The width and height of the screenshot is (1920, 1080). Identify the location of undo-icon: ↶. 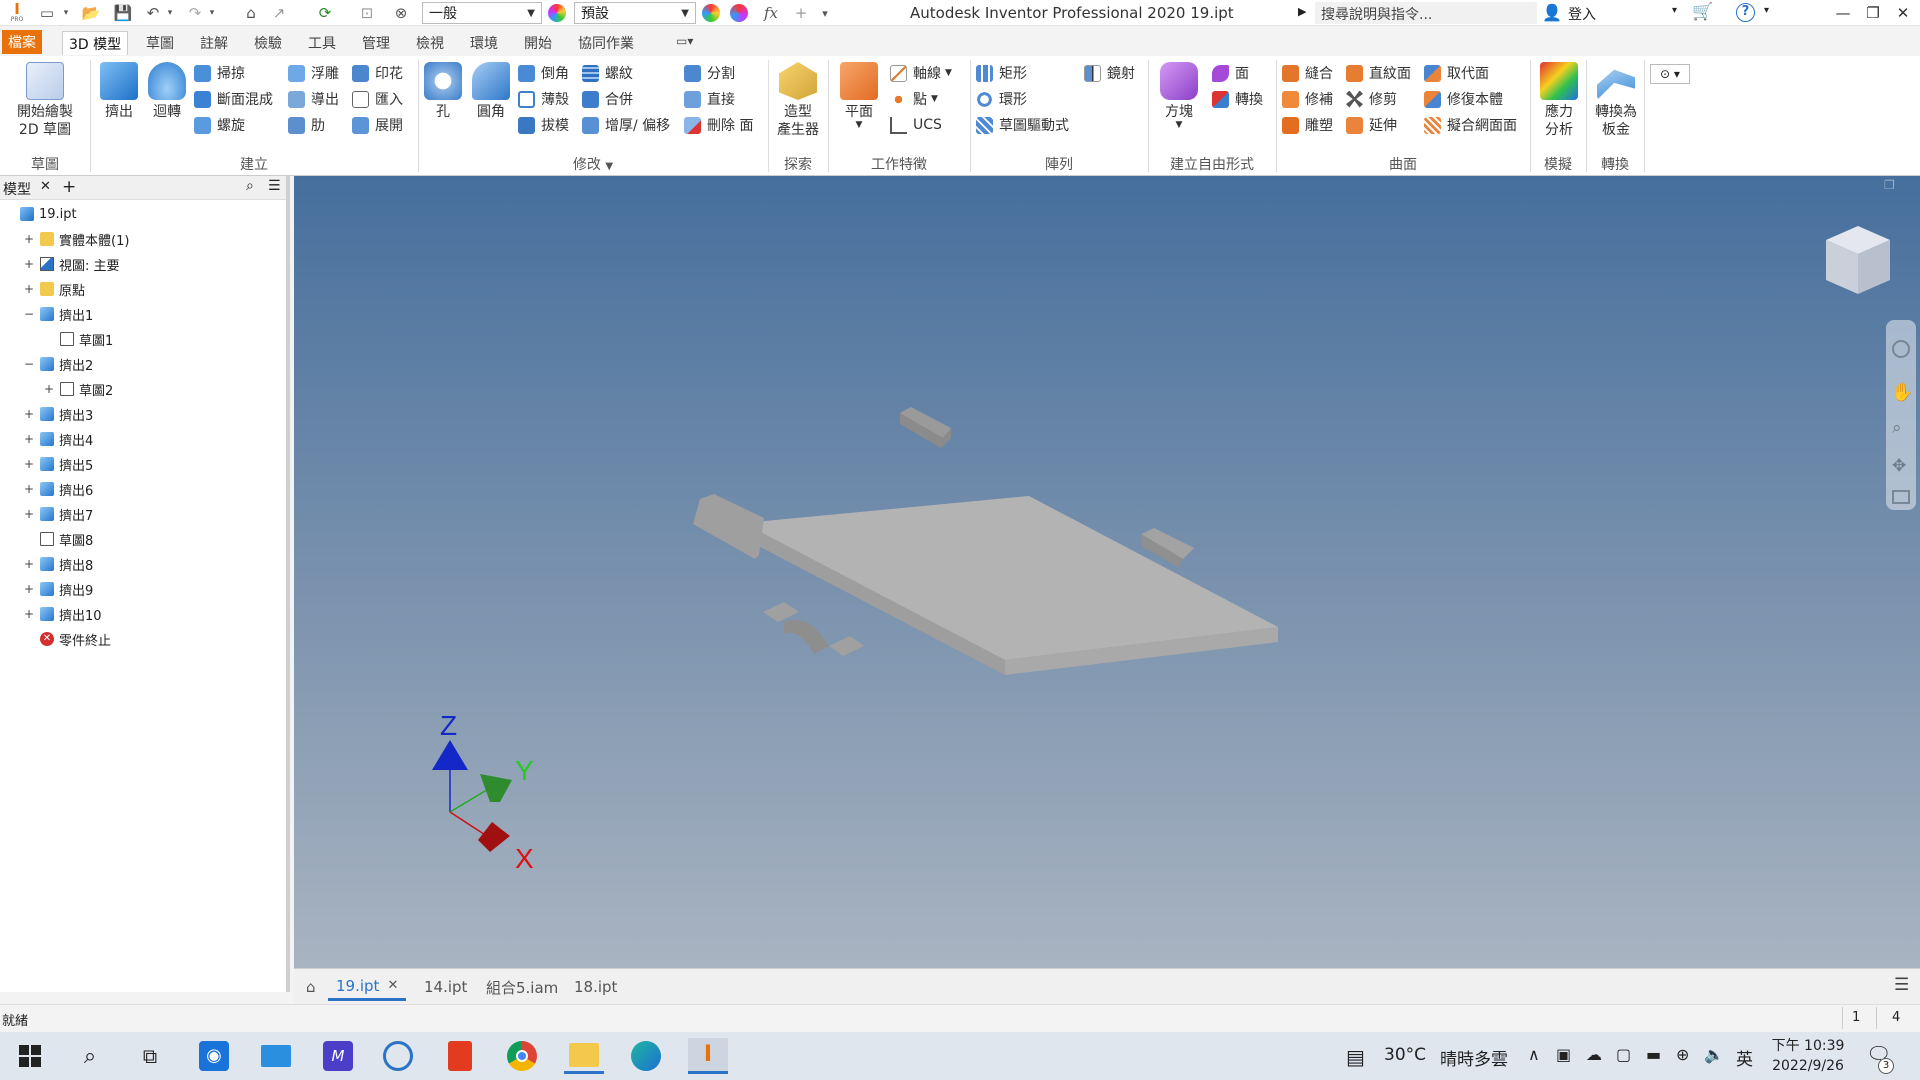
(153, 13).